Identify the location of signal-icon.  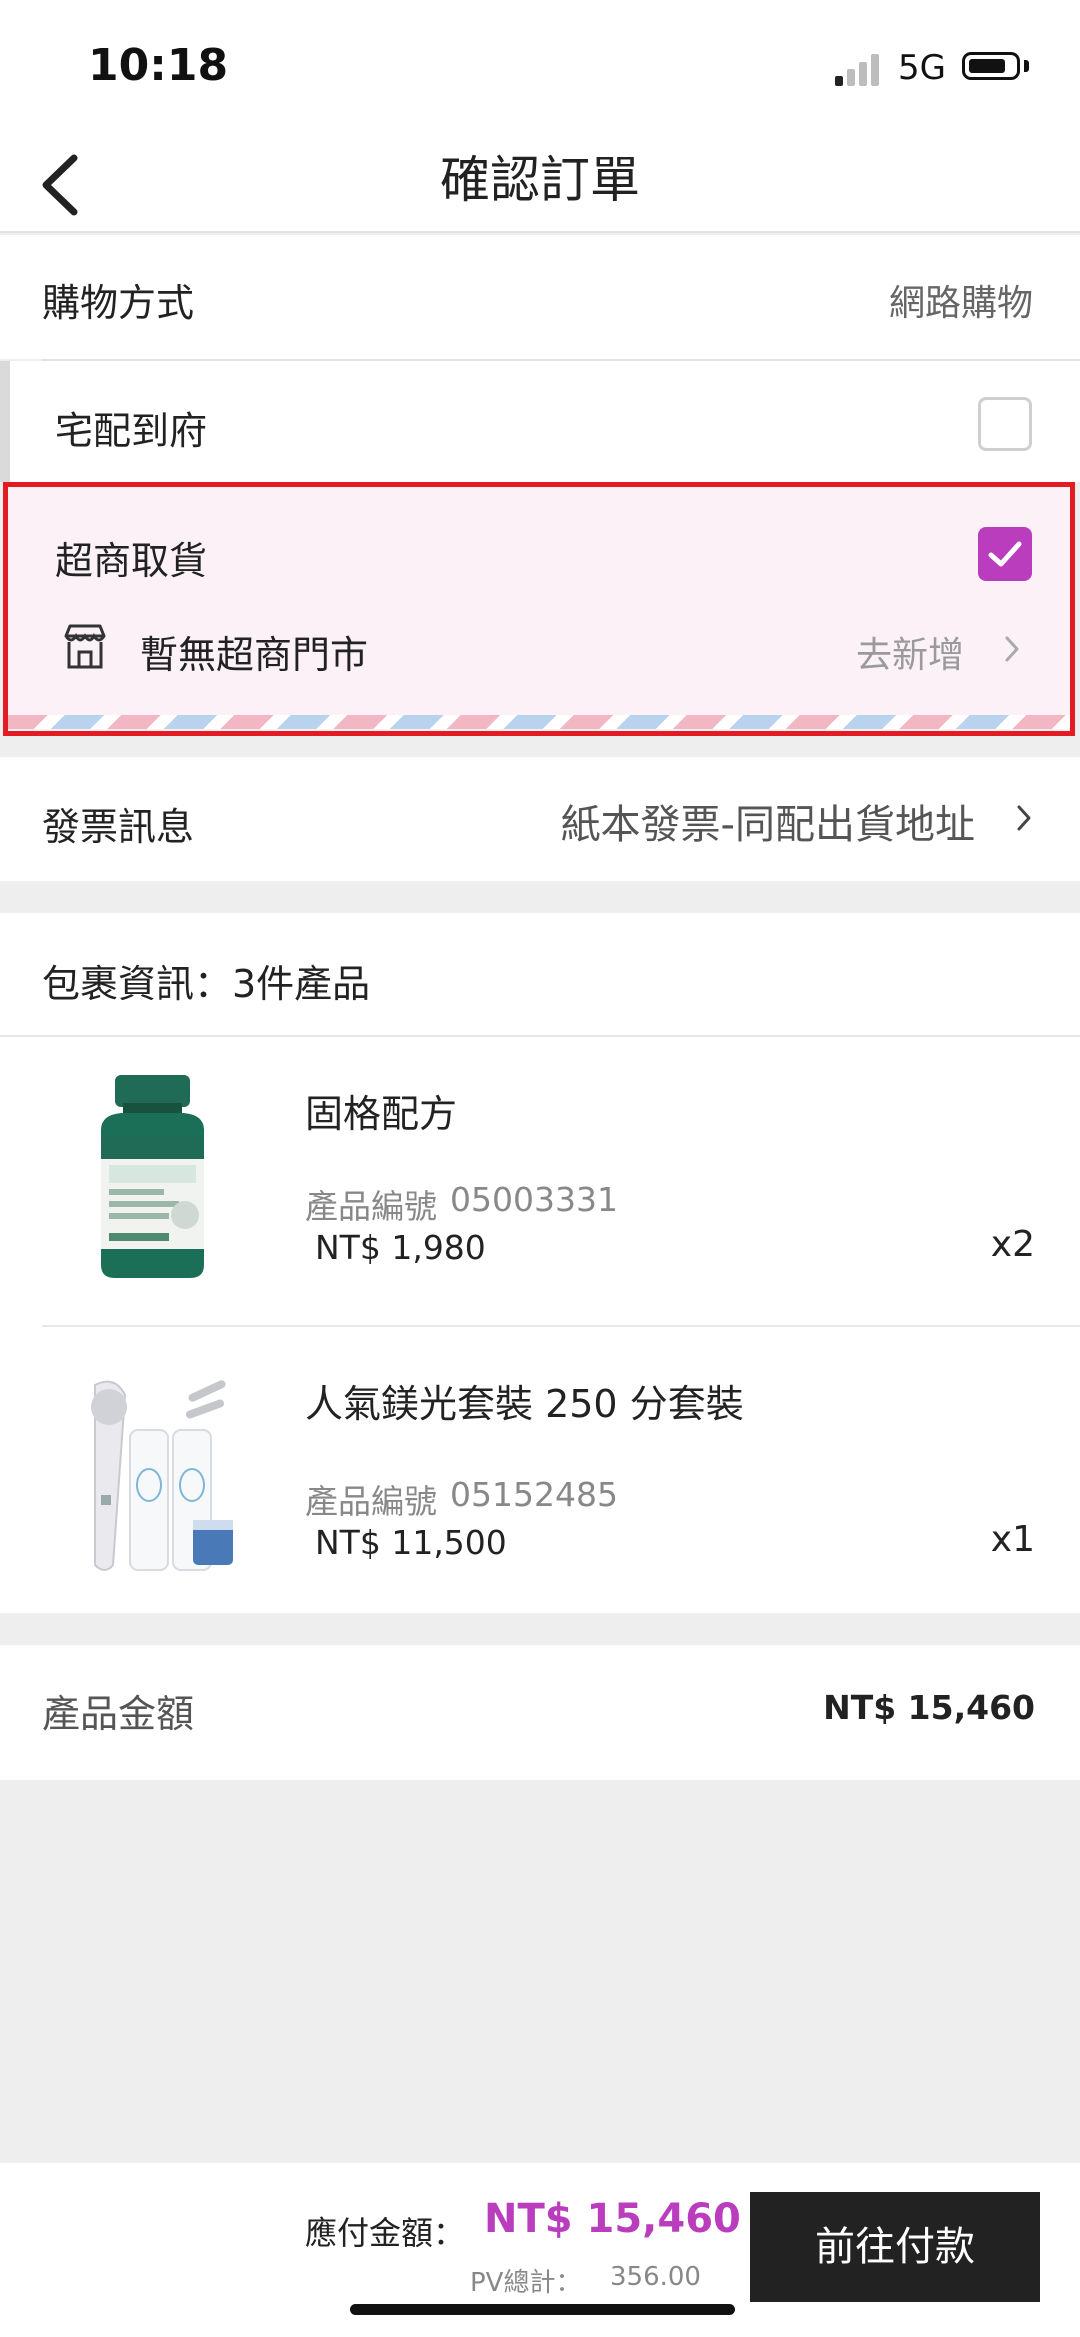
(860, 69).